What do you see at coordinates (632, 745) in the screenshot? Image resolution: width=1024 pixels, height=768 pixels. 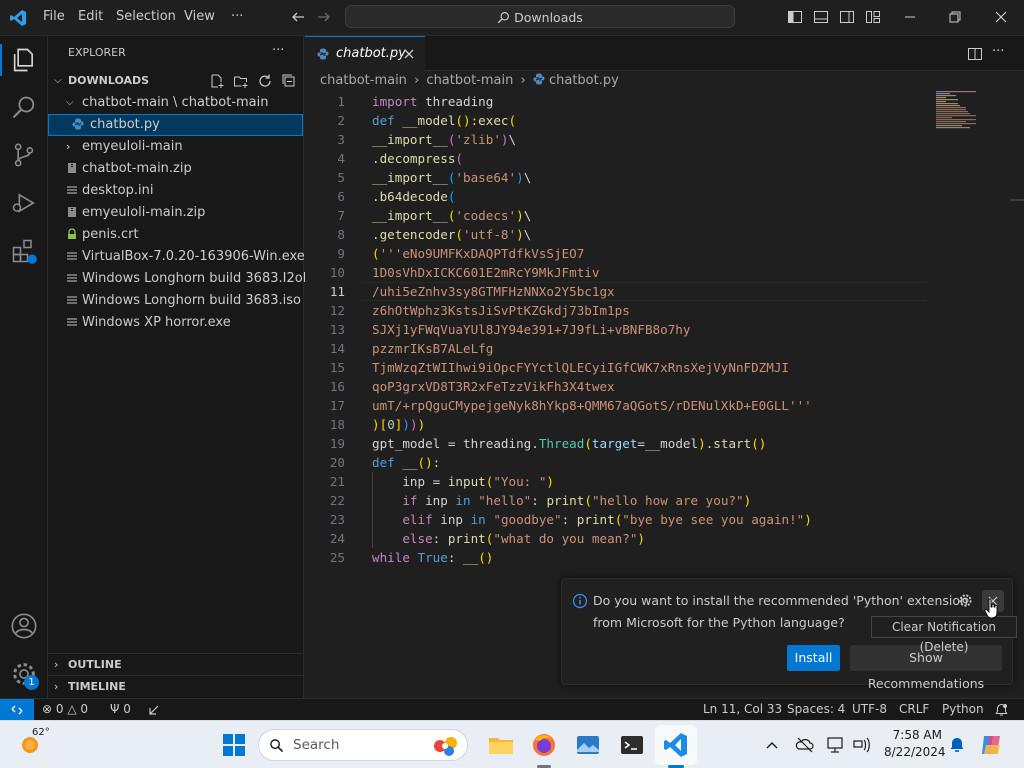 I see `terminal-icon` at bounding box center [632, 745].